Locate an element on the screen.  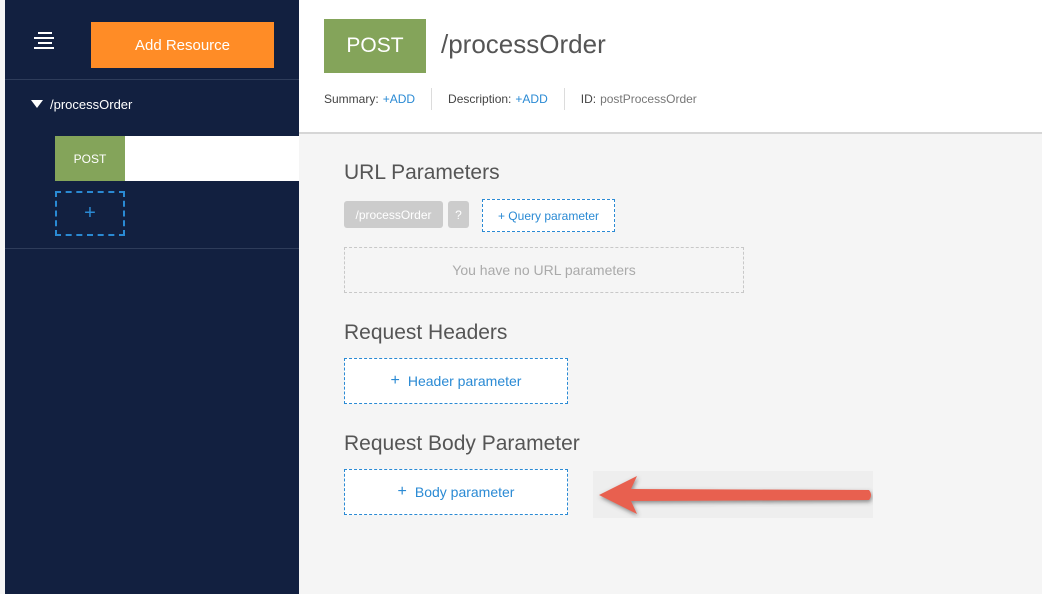
header-parameter-label: Header parameter is located at coordinates (464, 381).